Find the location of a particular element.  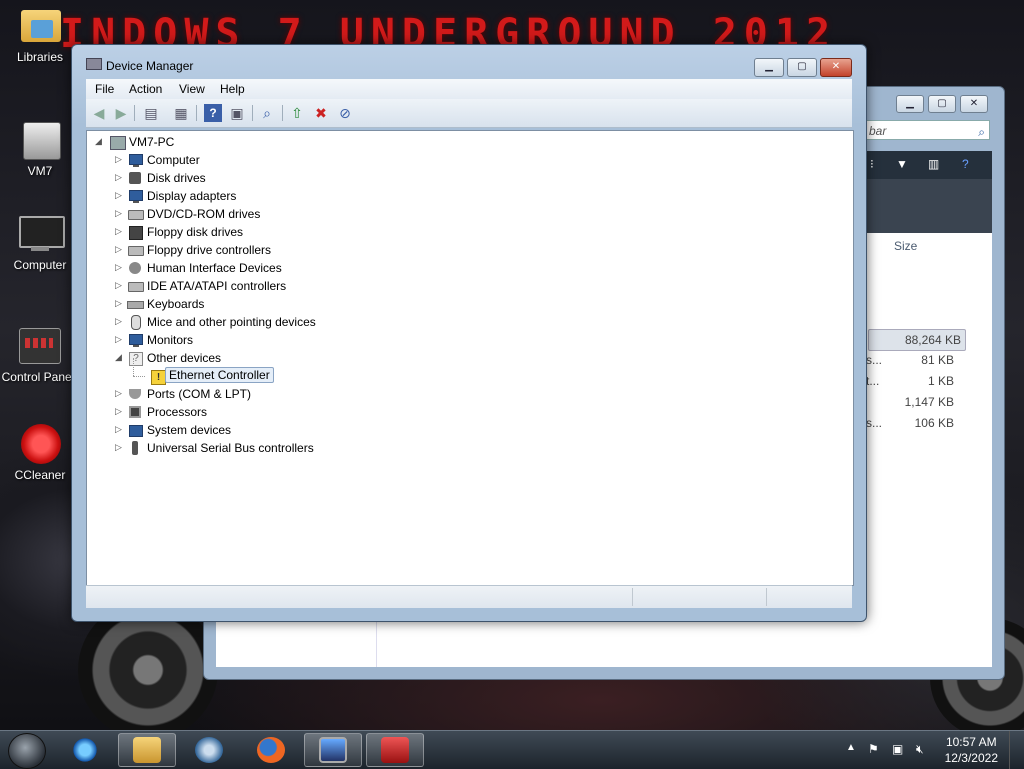

tree-item-label: Human Interface Devices is located at coordinates (214, 268).